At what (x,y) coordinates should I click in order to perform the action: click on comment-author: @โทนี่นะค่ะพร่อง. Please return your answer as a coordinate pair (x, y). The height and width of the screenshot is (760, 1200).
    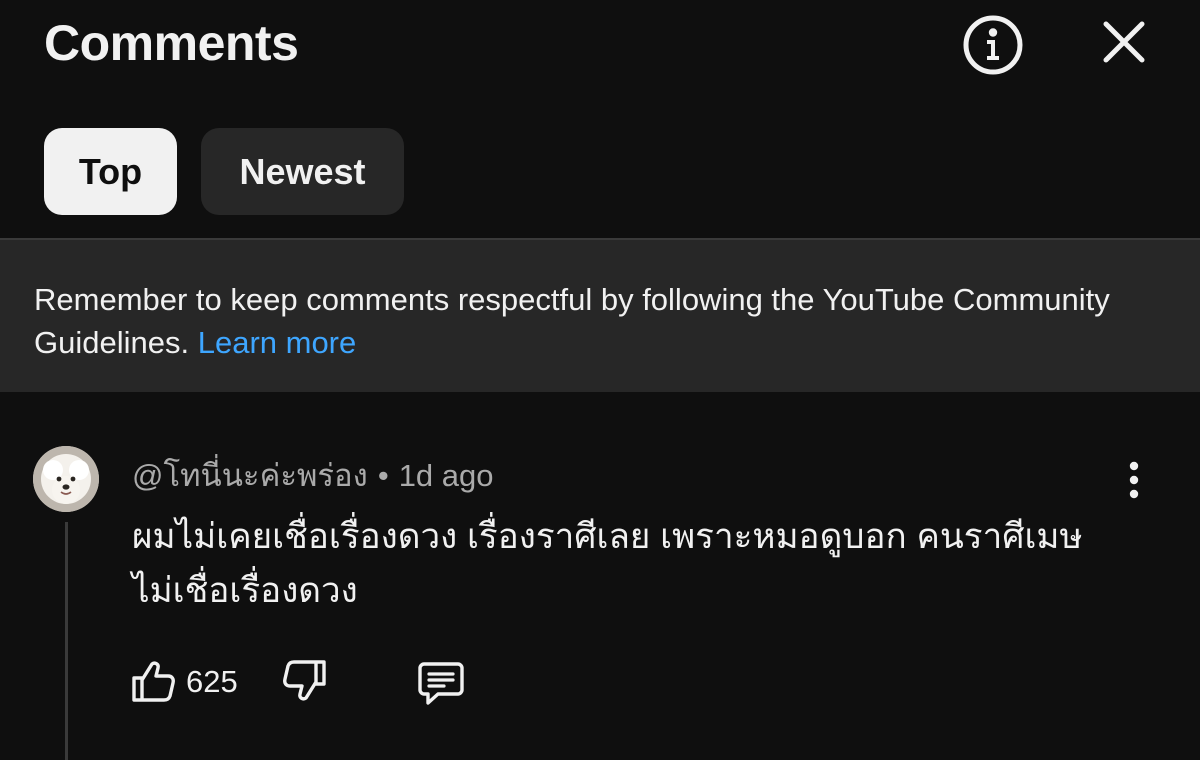
    Looking at the image, I should click on (250, 475).